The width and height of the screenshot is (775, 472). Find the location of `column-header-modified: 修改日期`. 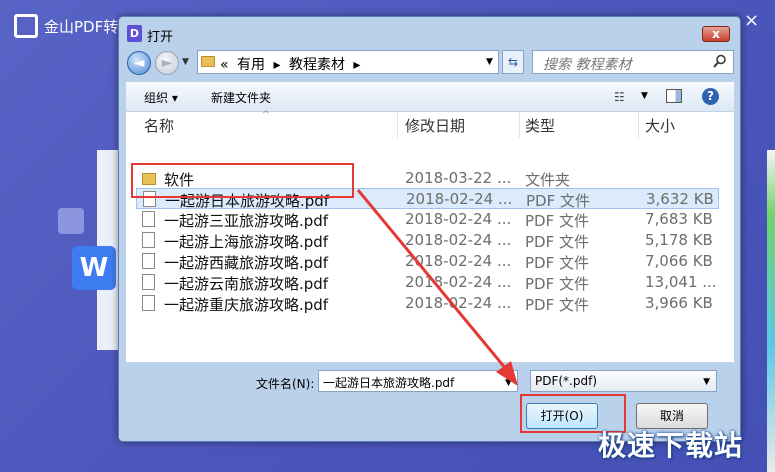

column-header-modified: 修改日期 is located at coordinates (435, 125).